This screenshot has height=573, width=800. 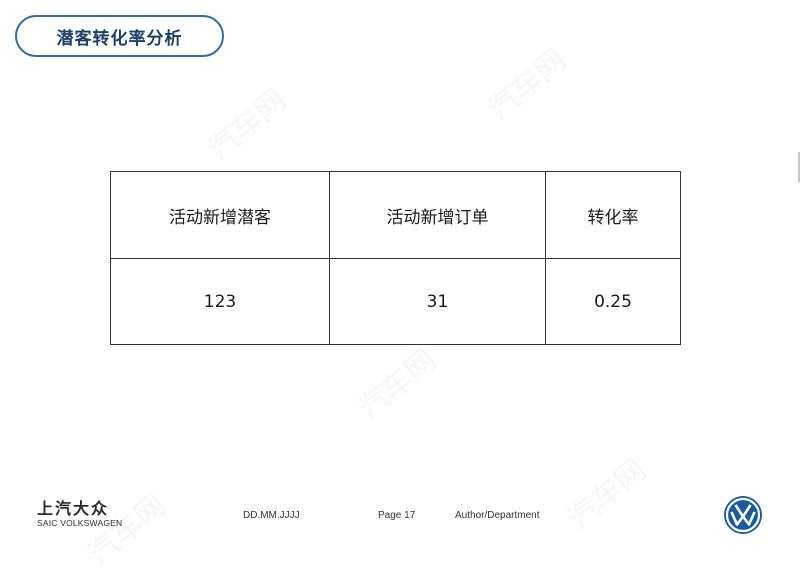 I want to click on brand-name-cn: 上汽大众, so click(x=73, y=508).